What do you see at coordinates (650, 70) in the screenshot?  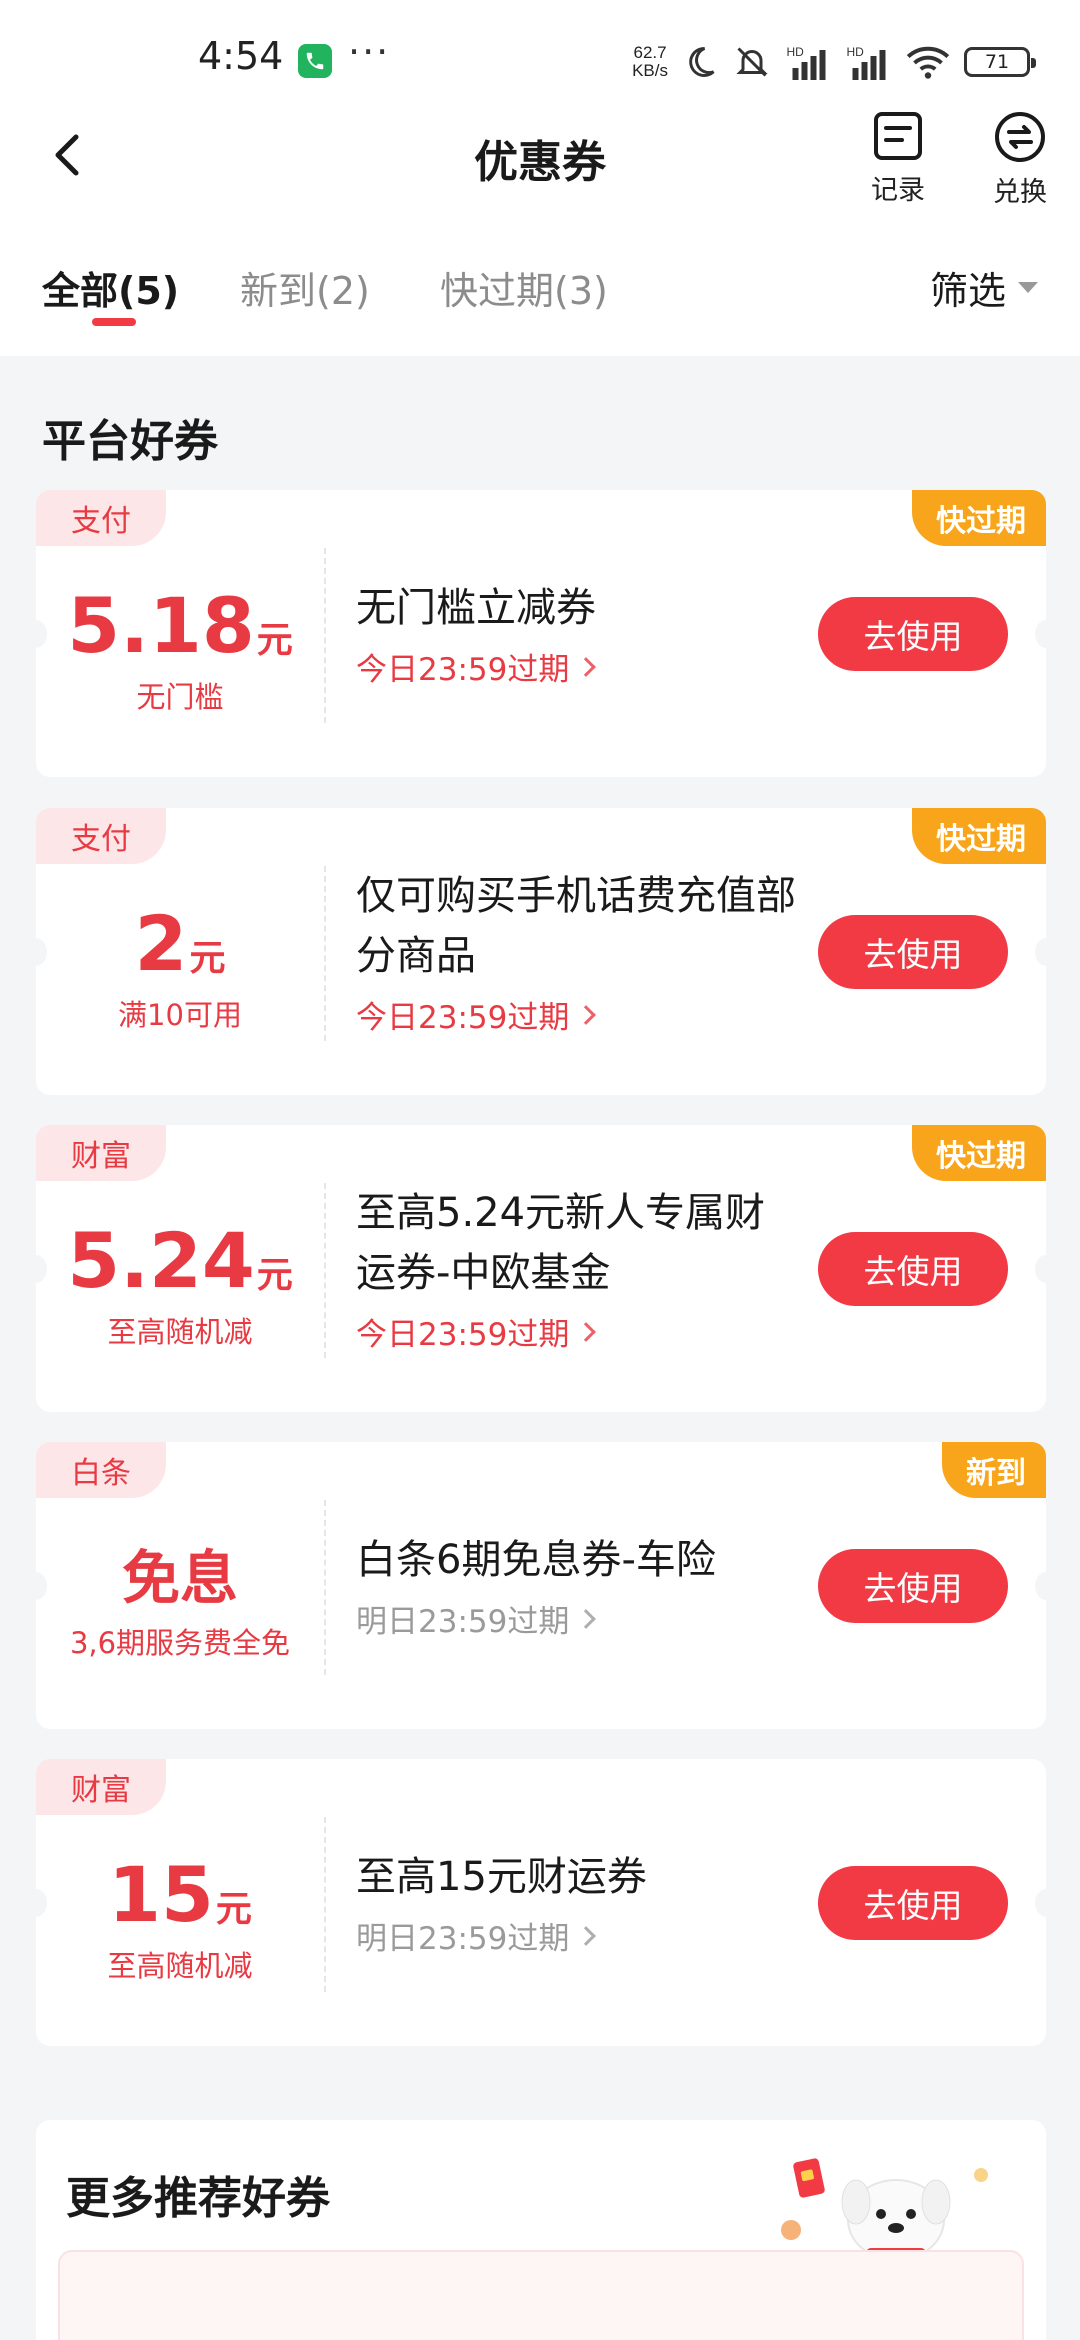 I see `speed-unit: KB/s` at bounding box center [650, 70].